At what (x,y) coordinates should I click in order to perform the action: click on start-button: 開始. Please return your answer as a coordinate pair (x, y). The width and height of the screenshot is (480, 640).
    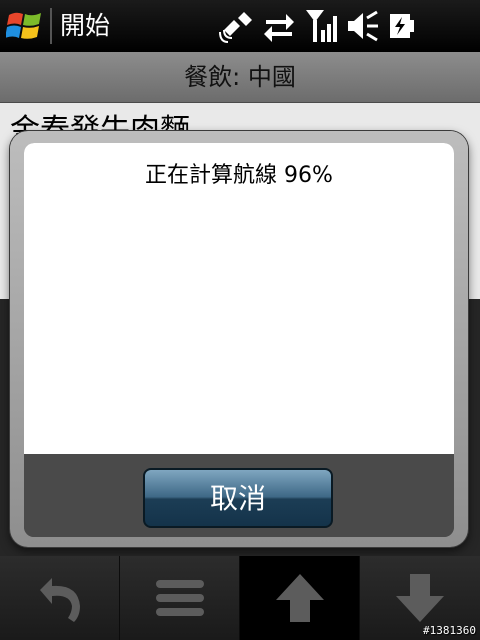
    Looking at the image, I should click on (55, 26).